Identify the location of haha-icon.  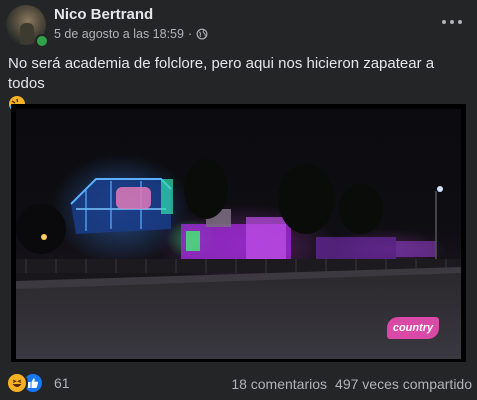
(17, 383).